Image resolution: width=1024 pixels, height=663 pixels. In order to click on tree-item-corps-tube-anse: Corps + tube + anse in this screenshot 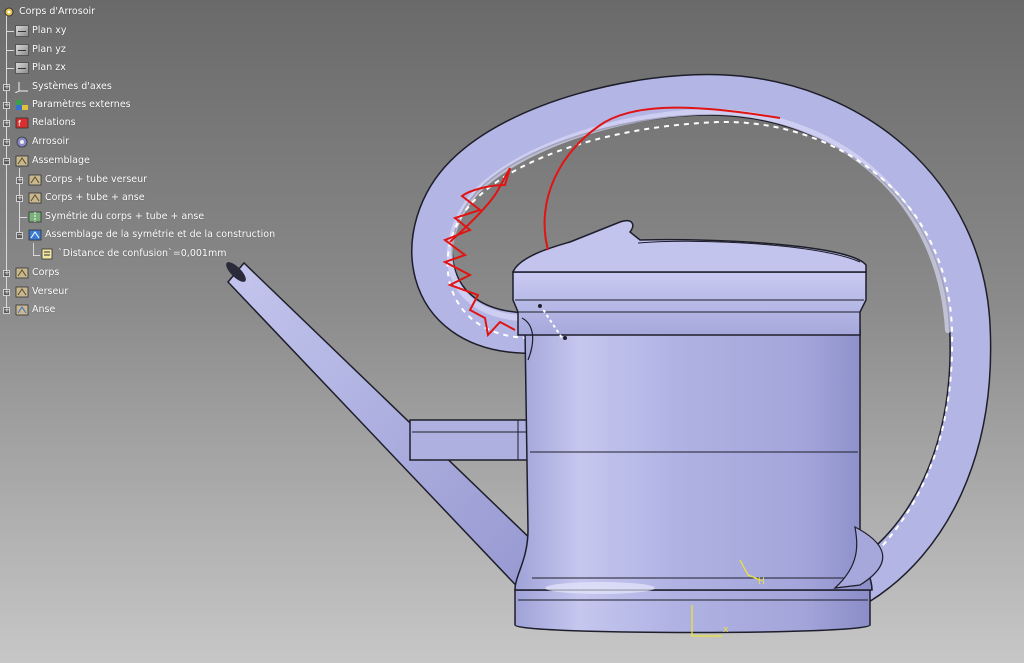, I will do `click(86, 198)`.